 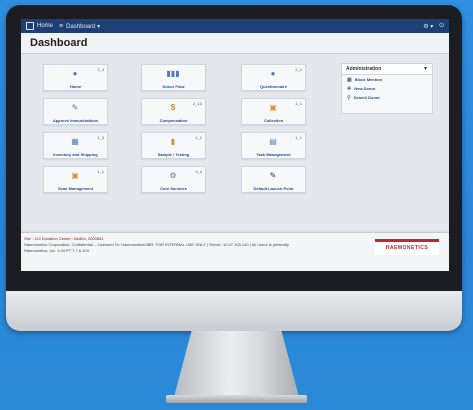 What do you see at coordinates (83, 26) in the screenshot?
I see `nav-dashboard-dropdown: Dashboard ▾` at bounding box center [83, 26].